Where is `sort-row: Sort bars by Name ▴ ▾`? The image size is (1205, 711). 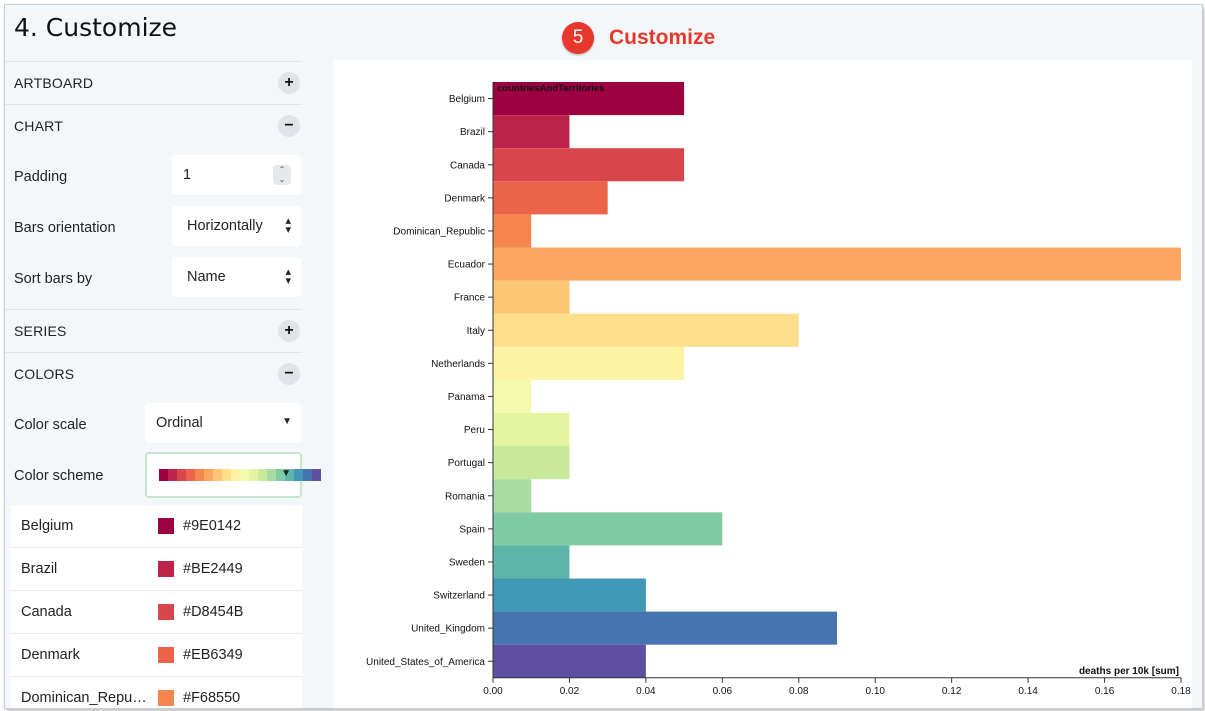 sort-row: Sort bars by Name ▴ ▾ is located at coordinates (153, 279).